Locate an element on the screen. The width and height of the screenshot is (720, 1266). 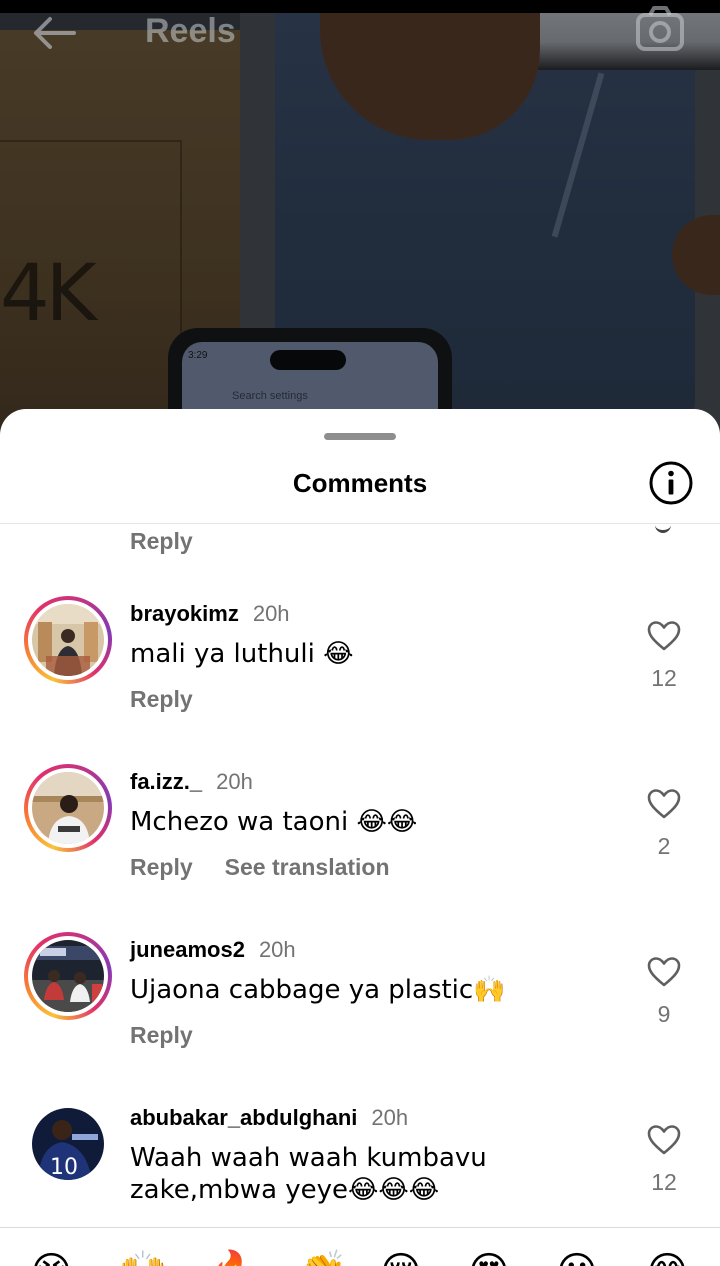
comment-actions: Reply See translation is located at coordinates (260, 867).